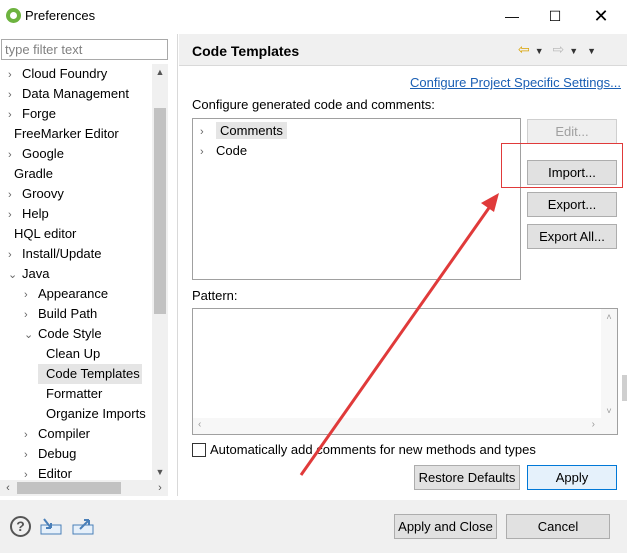 This screenshot has height=553, width=627. I want to click on scroll-down-arrow-icon: ˅, so click(609, 411).